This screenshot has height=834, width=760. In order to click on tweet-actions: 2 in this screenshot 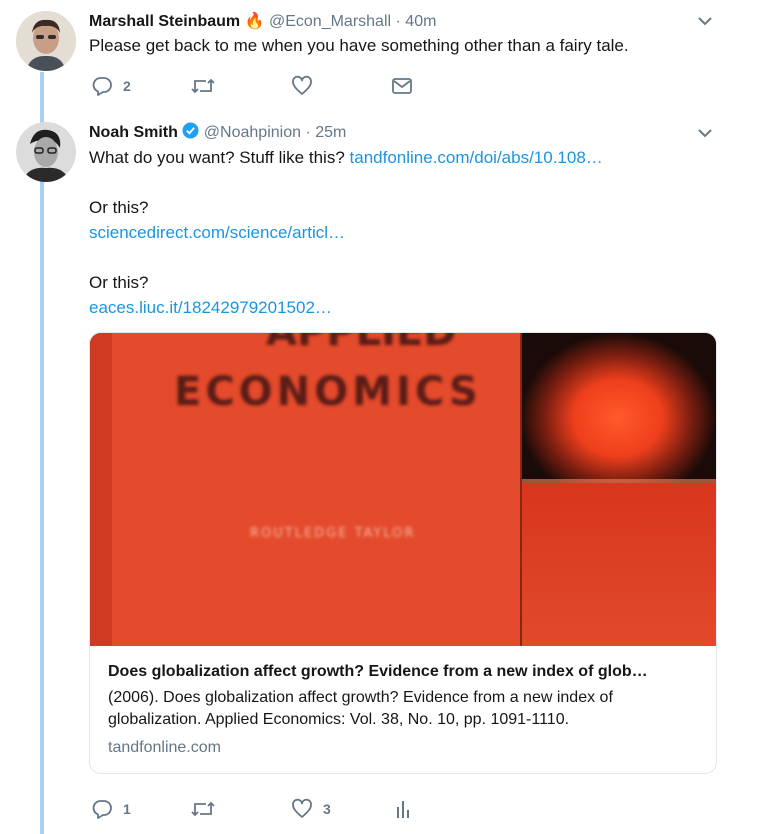, I will do `click(409, 86)`.